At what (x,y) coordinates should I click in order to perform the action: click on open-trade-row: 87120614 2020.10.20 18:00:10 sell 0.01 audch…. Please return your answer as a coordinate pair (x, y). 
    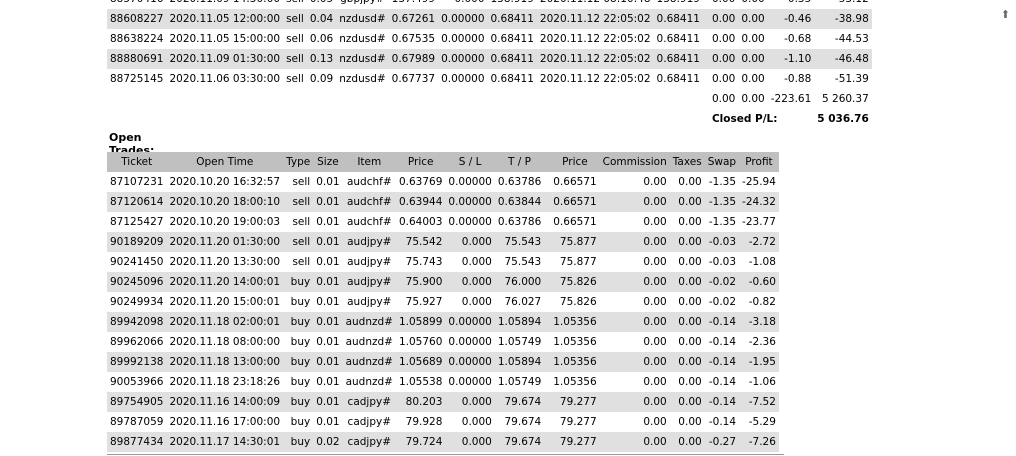
    Looking at the image, I should click on (443, 202).